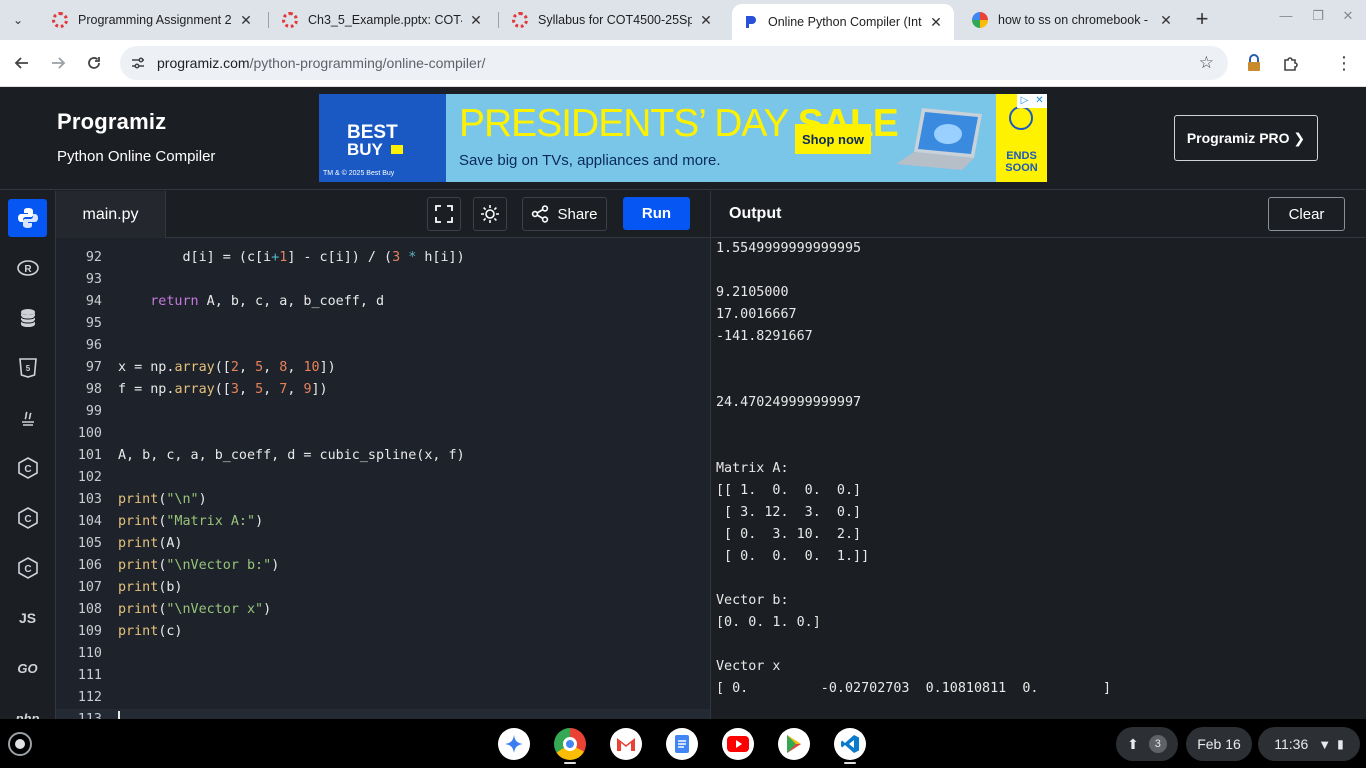  I want to click on docs-icon, so click(682, 744).